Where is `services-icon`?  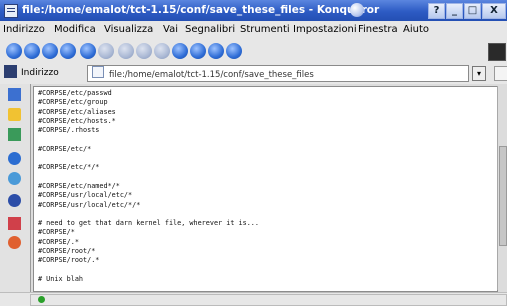
services-icon is located at coordinates (14, 200).